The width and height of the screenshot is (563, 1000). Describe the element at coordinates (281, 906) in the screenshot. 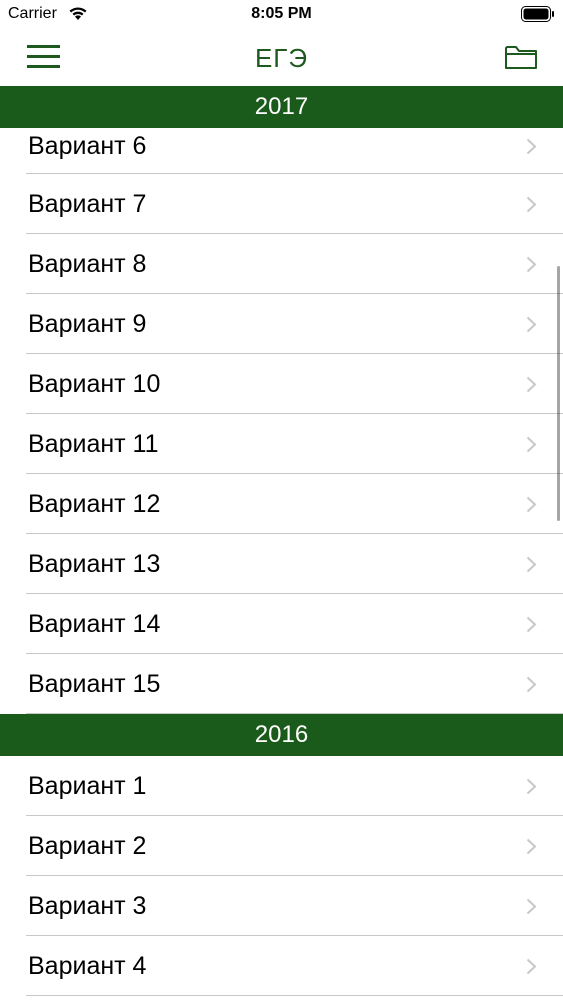

I see `list-item: Вариант 3` at that location.